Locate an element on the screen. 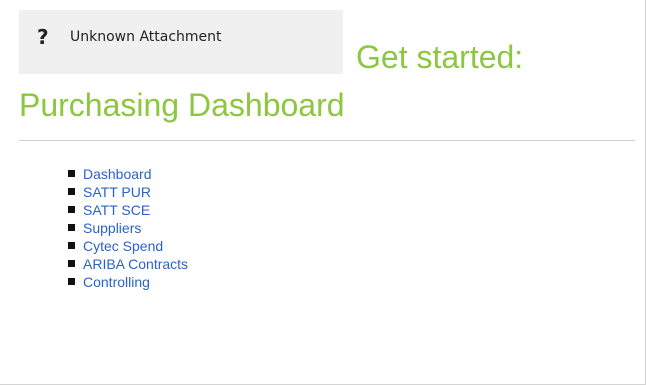  attachment-label: Unknown Attachment is located at coordinates (146, 37).